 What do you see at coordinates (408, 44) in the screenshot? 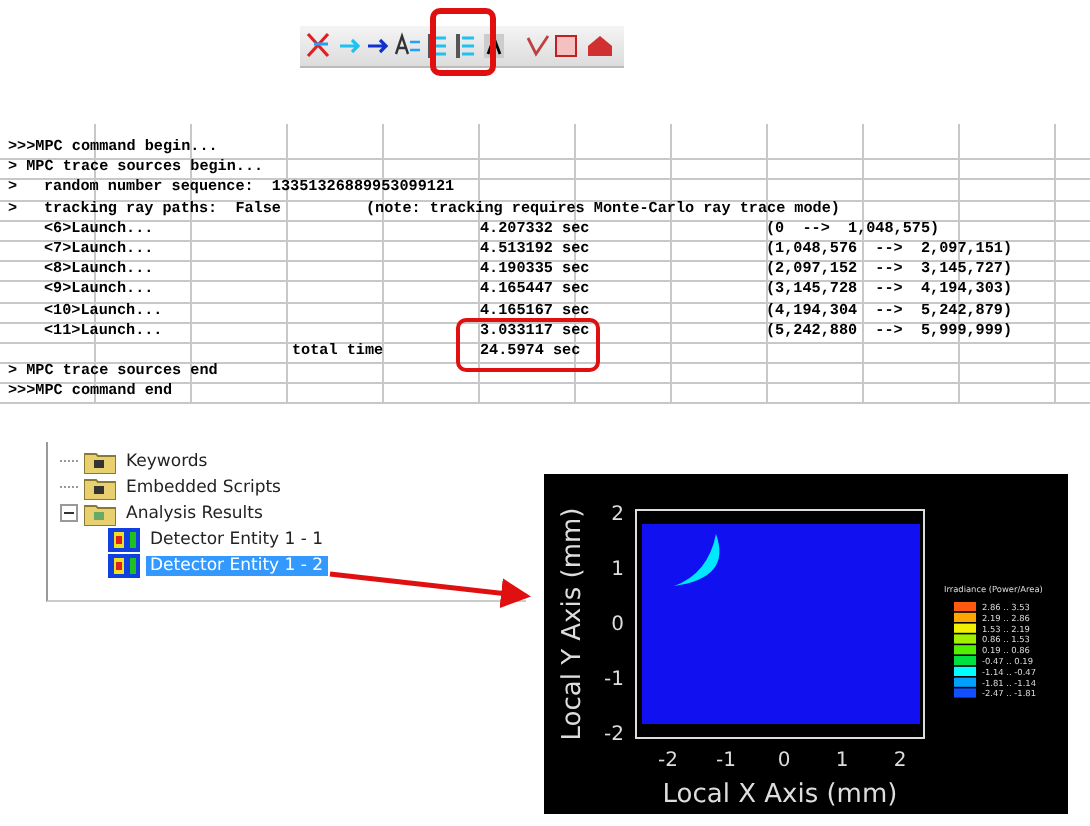
I see `text-arrow-icon` at bounding box center [408, 44].